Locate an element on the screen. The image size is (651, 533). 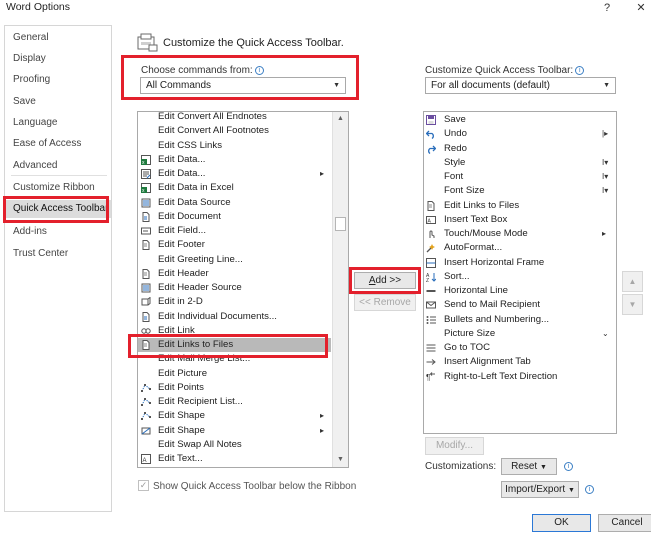
quick-access-toolbar-icon is located at coordinates (148, 43).